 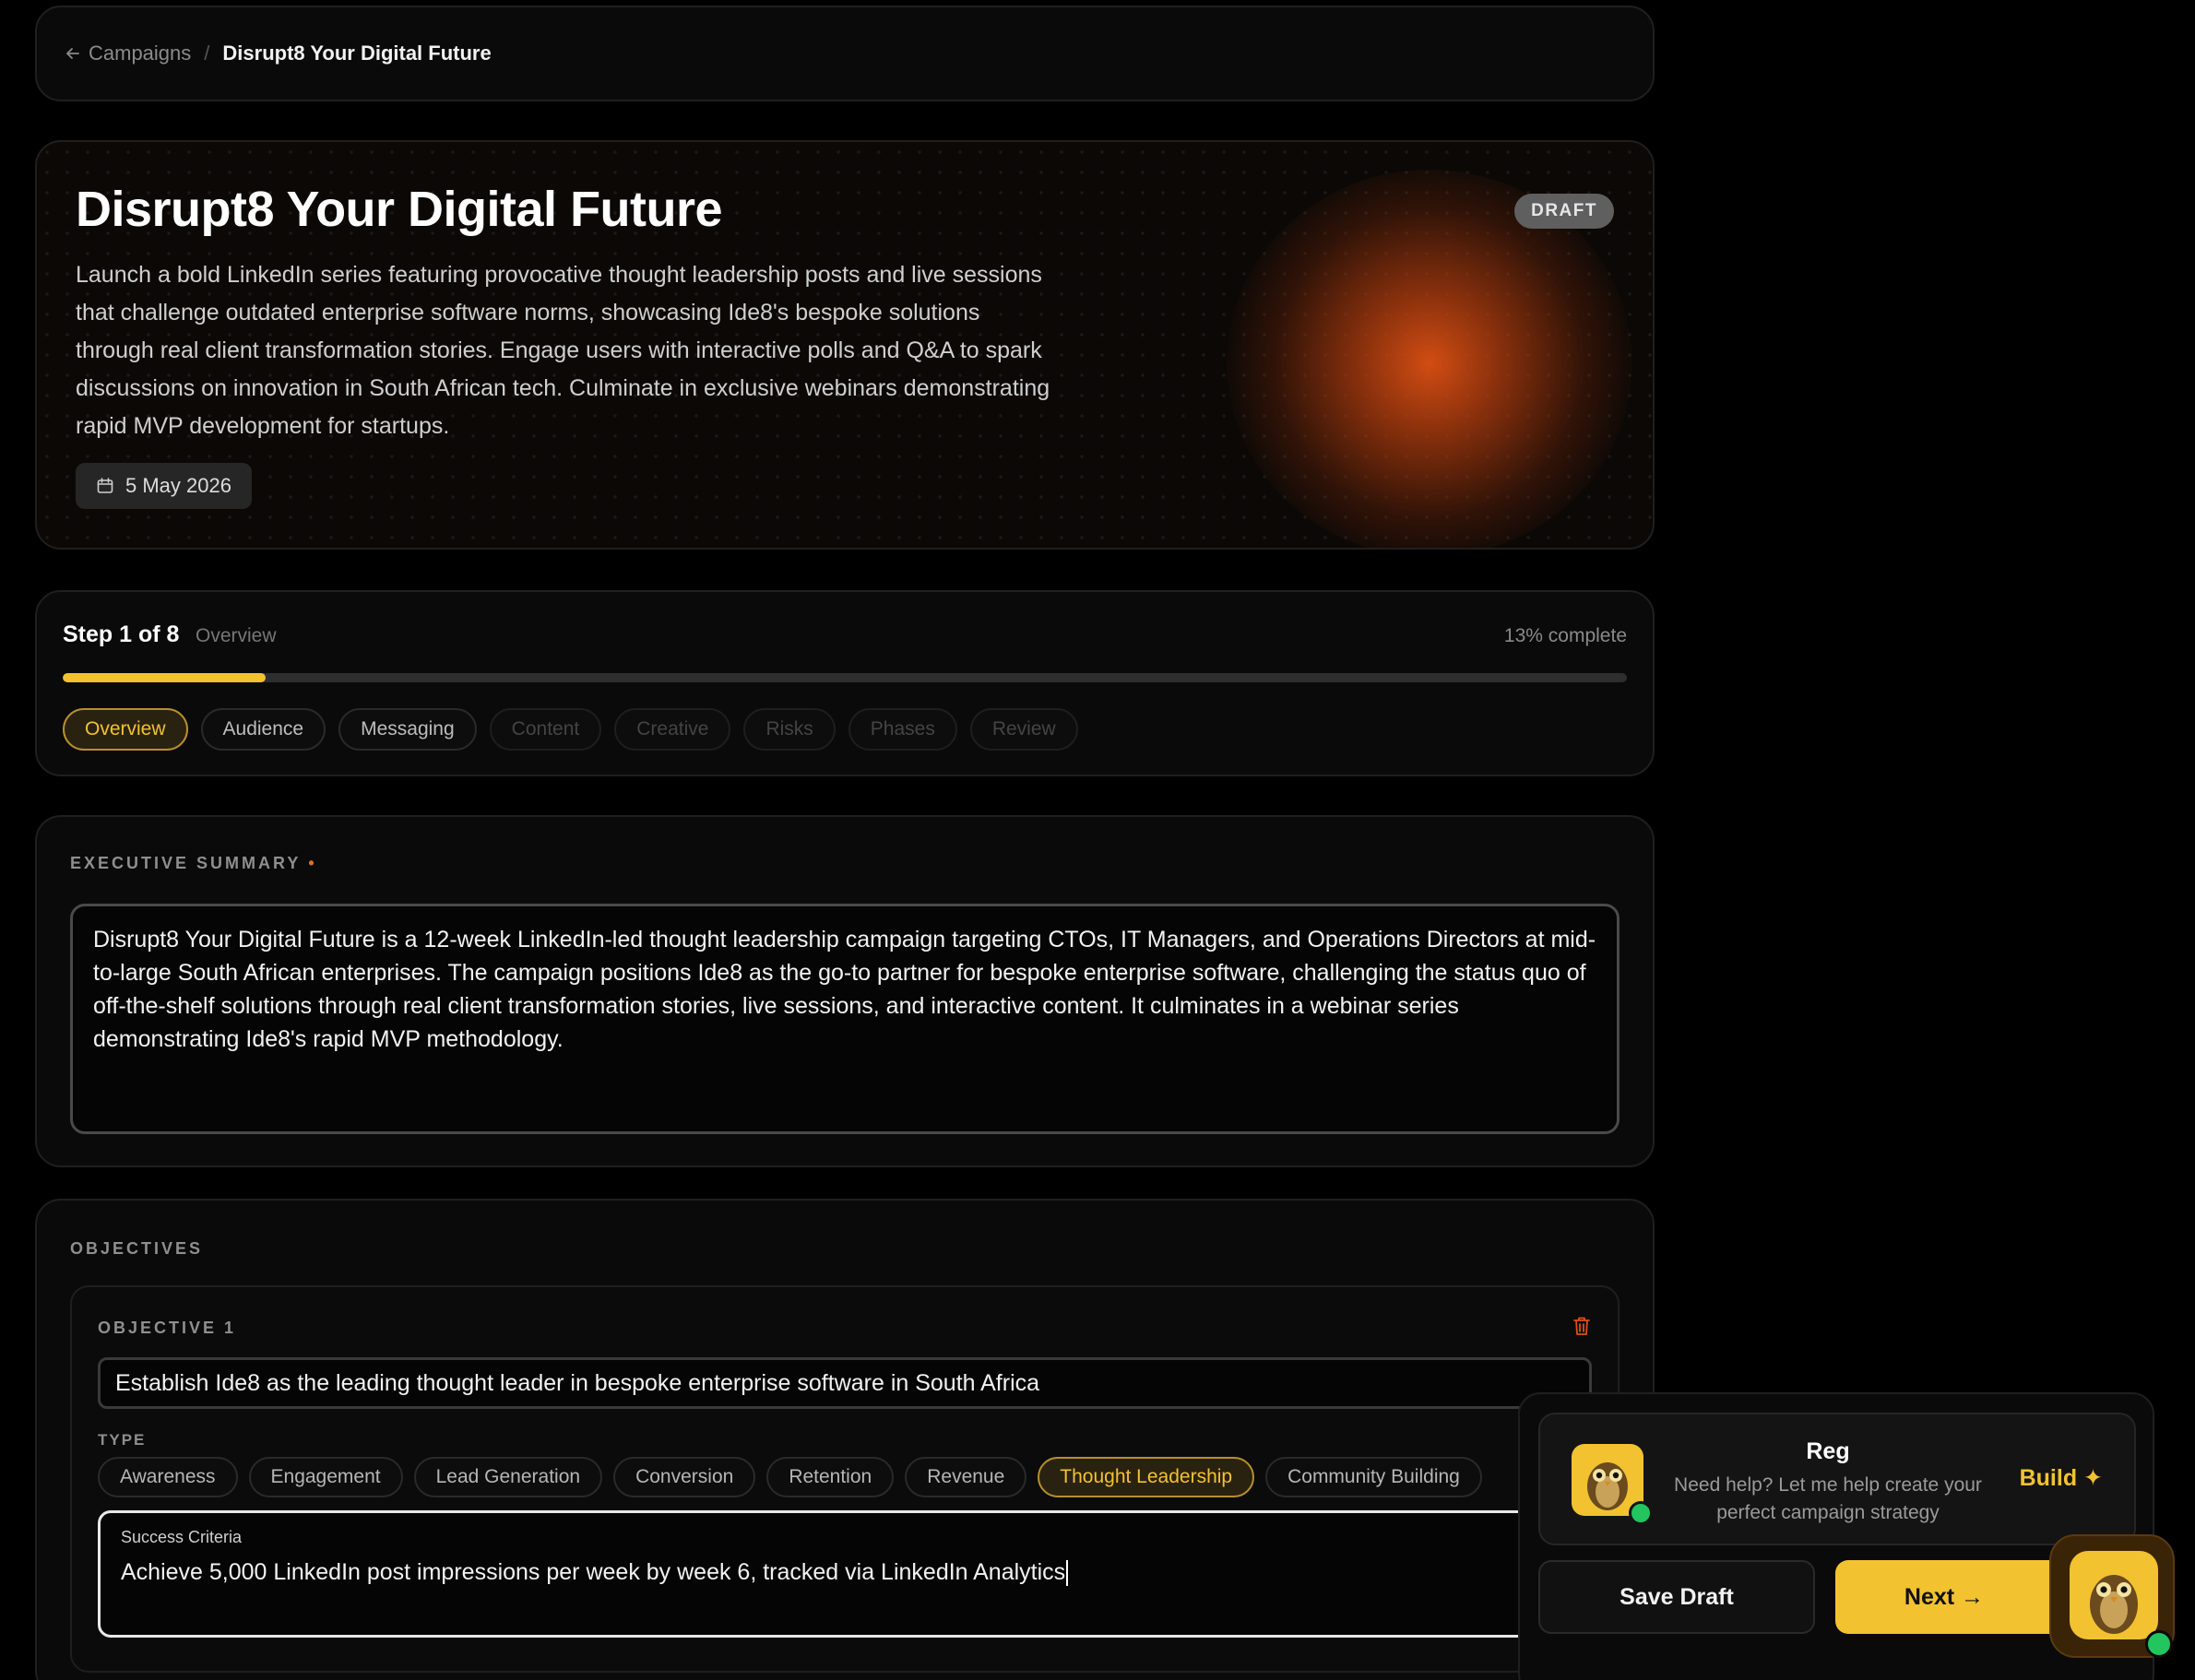 What do you see at coordinates (105, 485) in the screenshot?
I see `calendar-icon` at bounding box center [105, 485].